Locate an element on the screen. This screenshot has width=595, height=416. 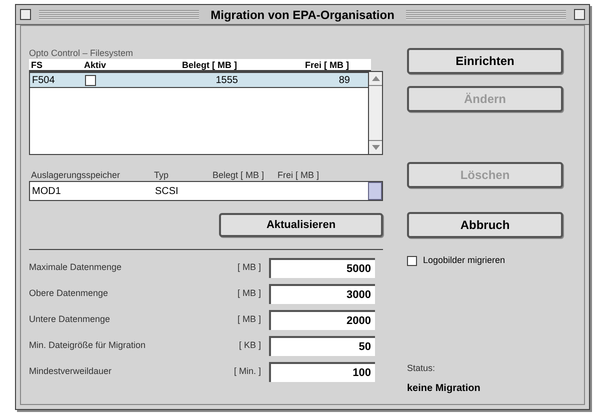
window-title: Migration von EPA-Organisation is located at coordinates (303, 15).